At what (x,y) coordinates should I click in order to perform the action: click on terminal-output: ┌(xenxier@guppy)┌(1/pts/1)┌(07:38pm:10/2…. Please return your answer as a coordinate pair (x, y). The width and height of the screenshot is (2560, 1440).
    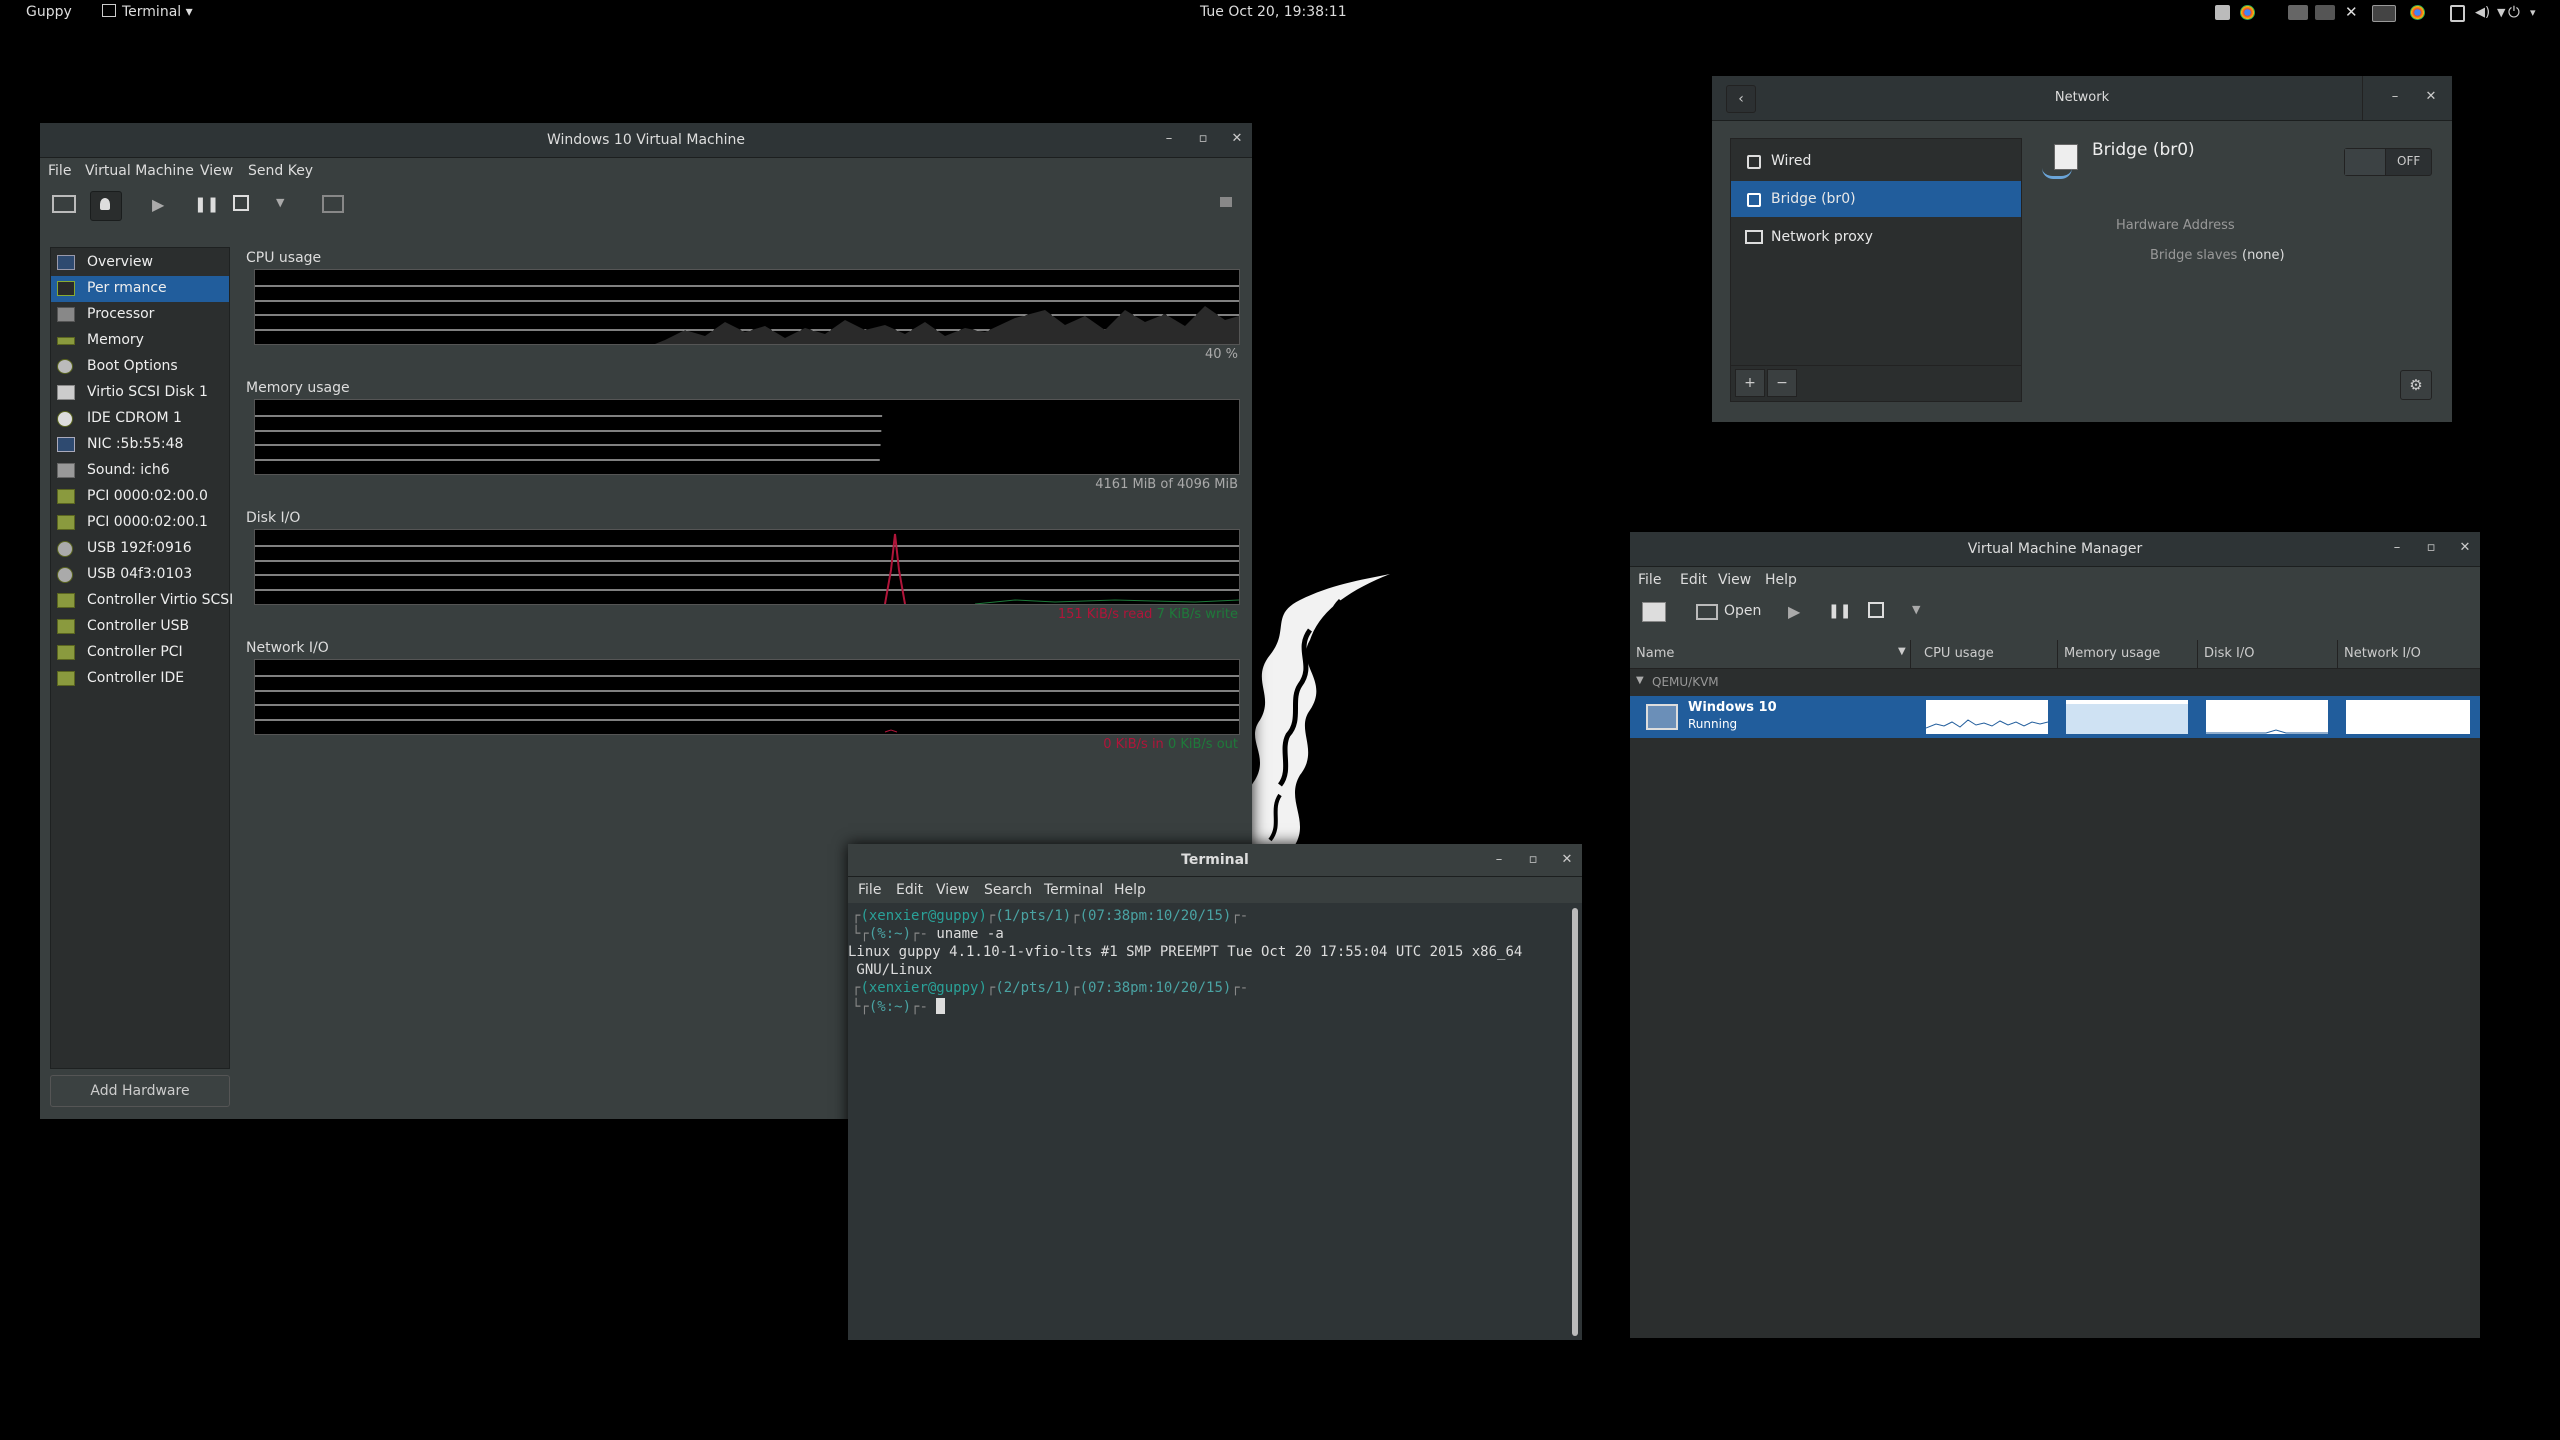
    Looking at the image, I should click on (1209, 1122).